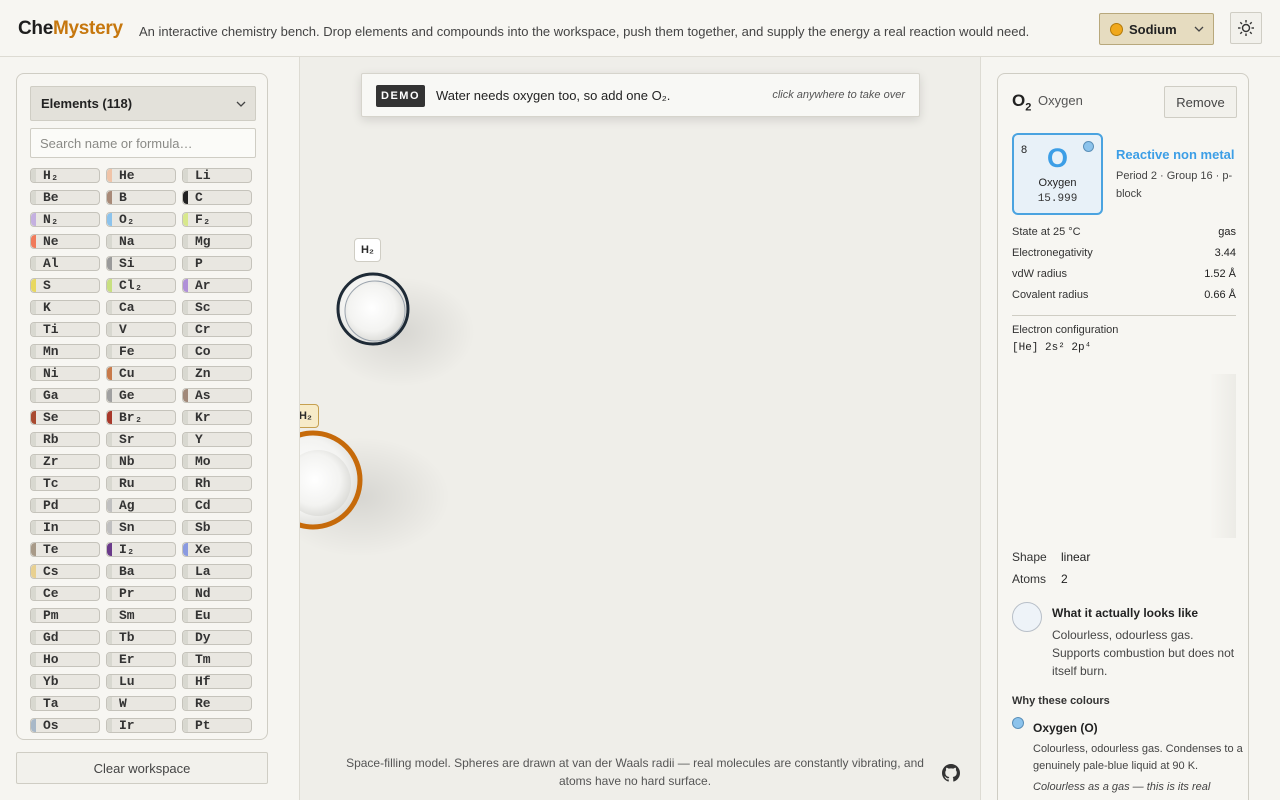 The width and height of the screenshot is (1280, 800). I want to click on element-chip-label: Zn, so click(203, 373).